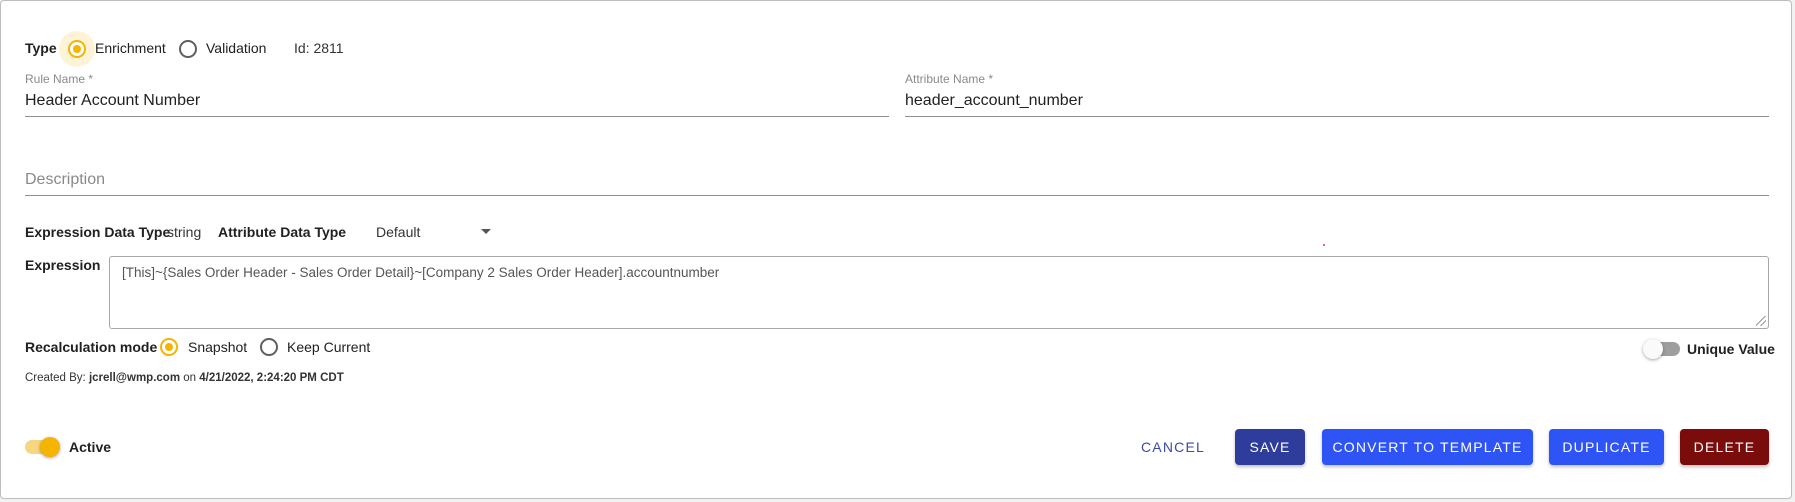 Image resolution: width=1795 pixels, height=502 pixels. What do you see at coordinates (98, 232) in the screenshot?
I see `expression-data-type-label: Expression Data Type` at bounding box center [98, 232].